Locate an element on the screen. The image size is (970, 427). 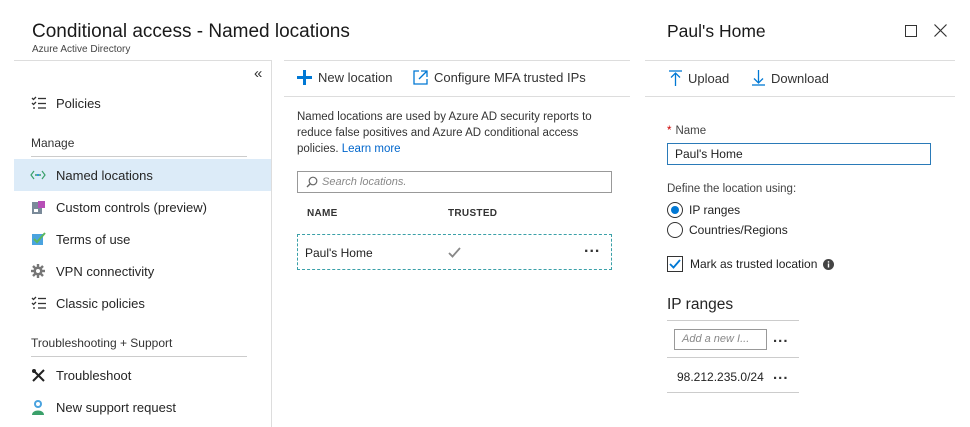
mark-trusted-checkbox: Mark as trusted location is located at coordinates (751, 264).